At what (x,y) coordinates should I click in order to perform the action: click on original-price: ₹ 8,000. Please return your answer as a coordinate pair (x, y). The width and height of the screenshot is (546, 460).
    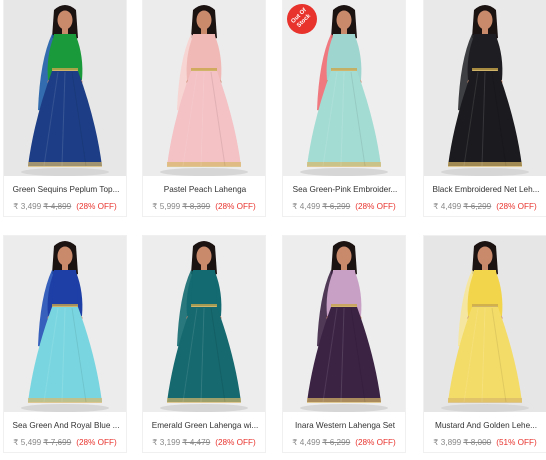
    Looking at the image, I should click on (477, 442).